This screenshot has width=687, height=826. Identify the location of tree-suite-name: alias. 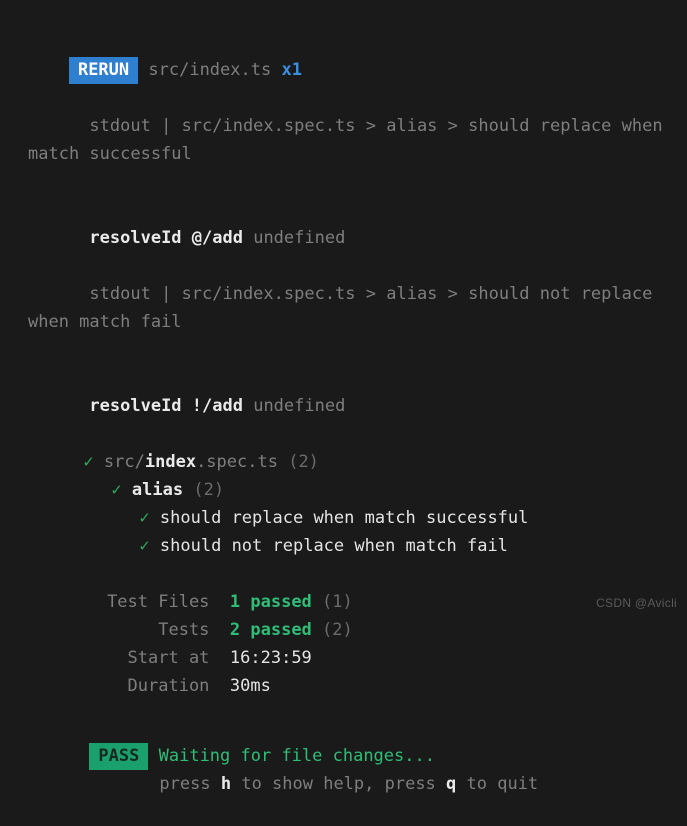
(157, 490).